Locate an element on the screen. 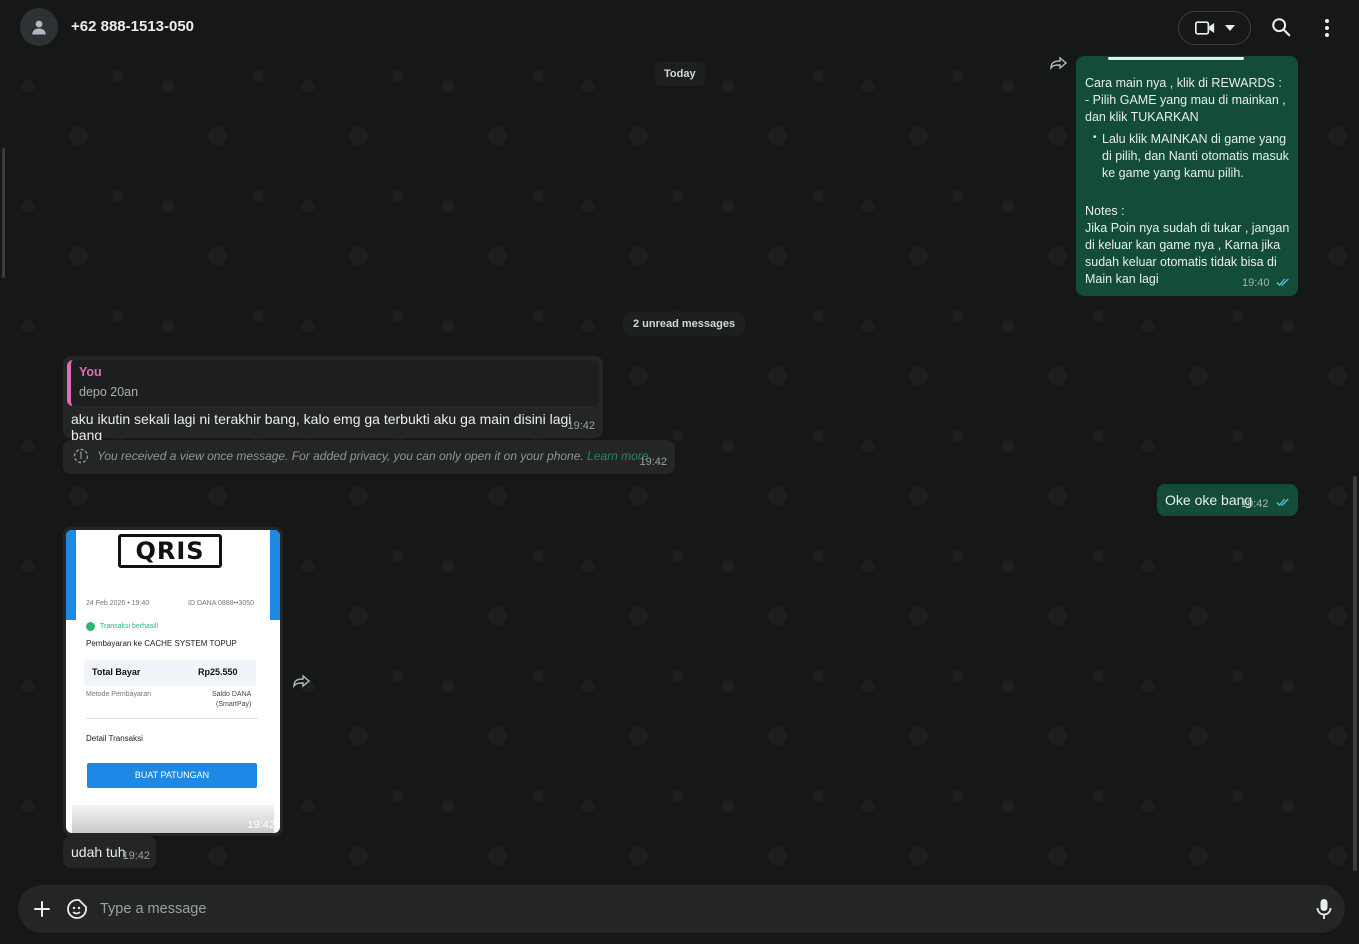  person-icon is located at coordinates (39, 27).